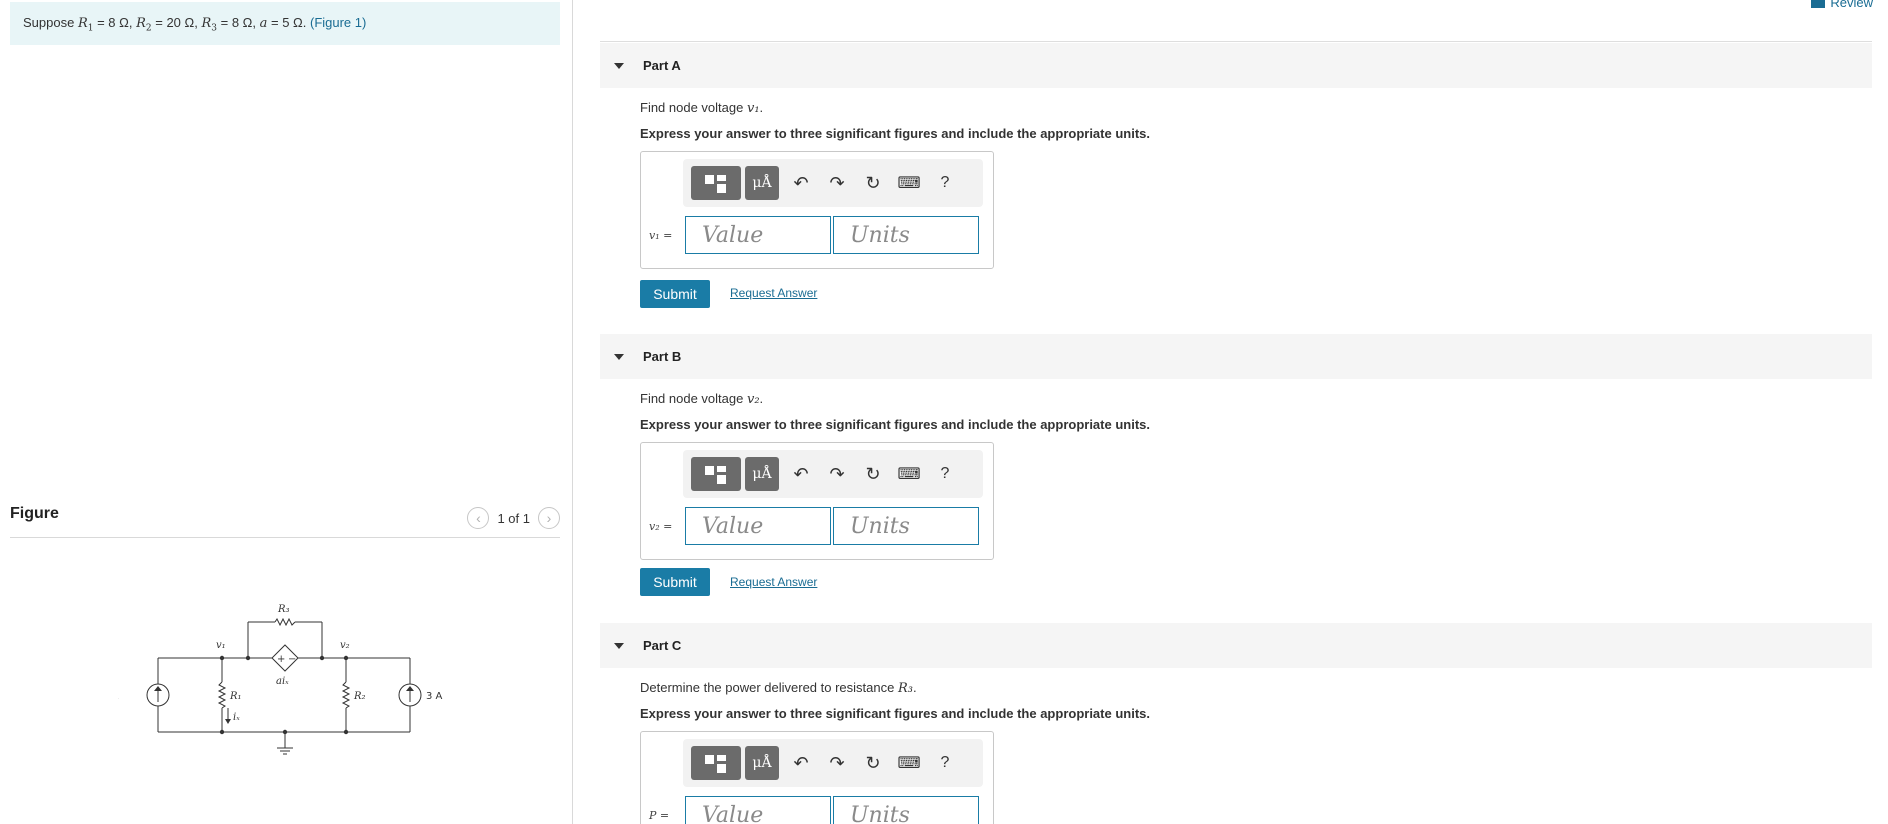 Image resolution: width=1888 pixels, height=824 pixels. Describe the element at coordinates (236, 717) in the screenshot. I see `label-ix: iₓ` at that location.